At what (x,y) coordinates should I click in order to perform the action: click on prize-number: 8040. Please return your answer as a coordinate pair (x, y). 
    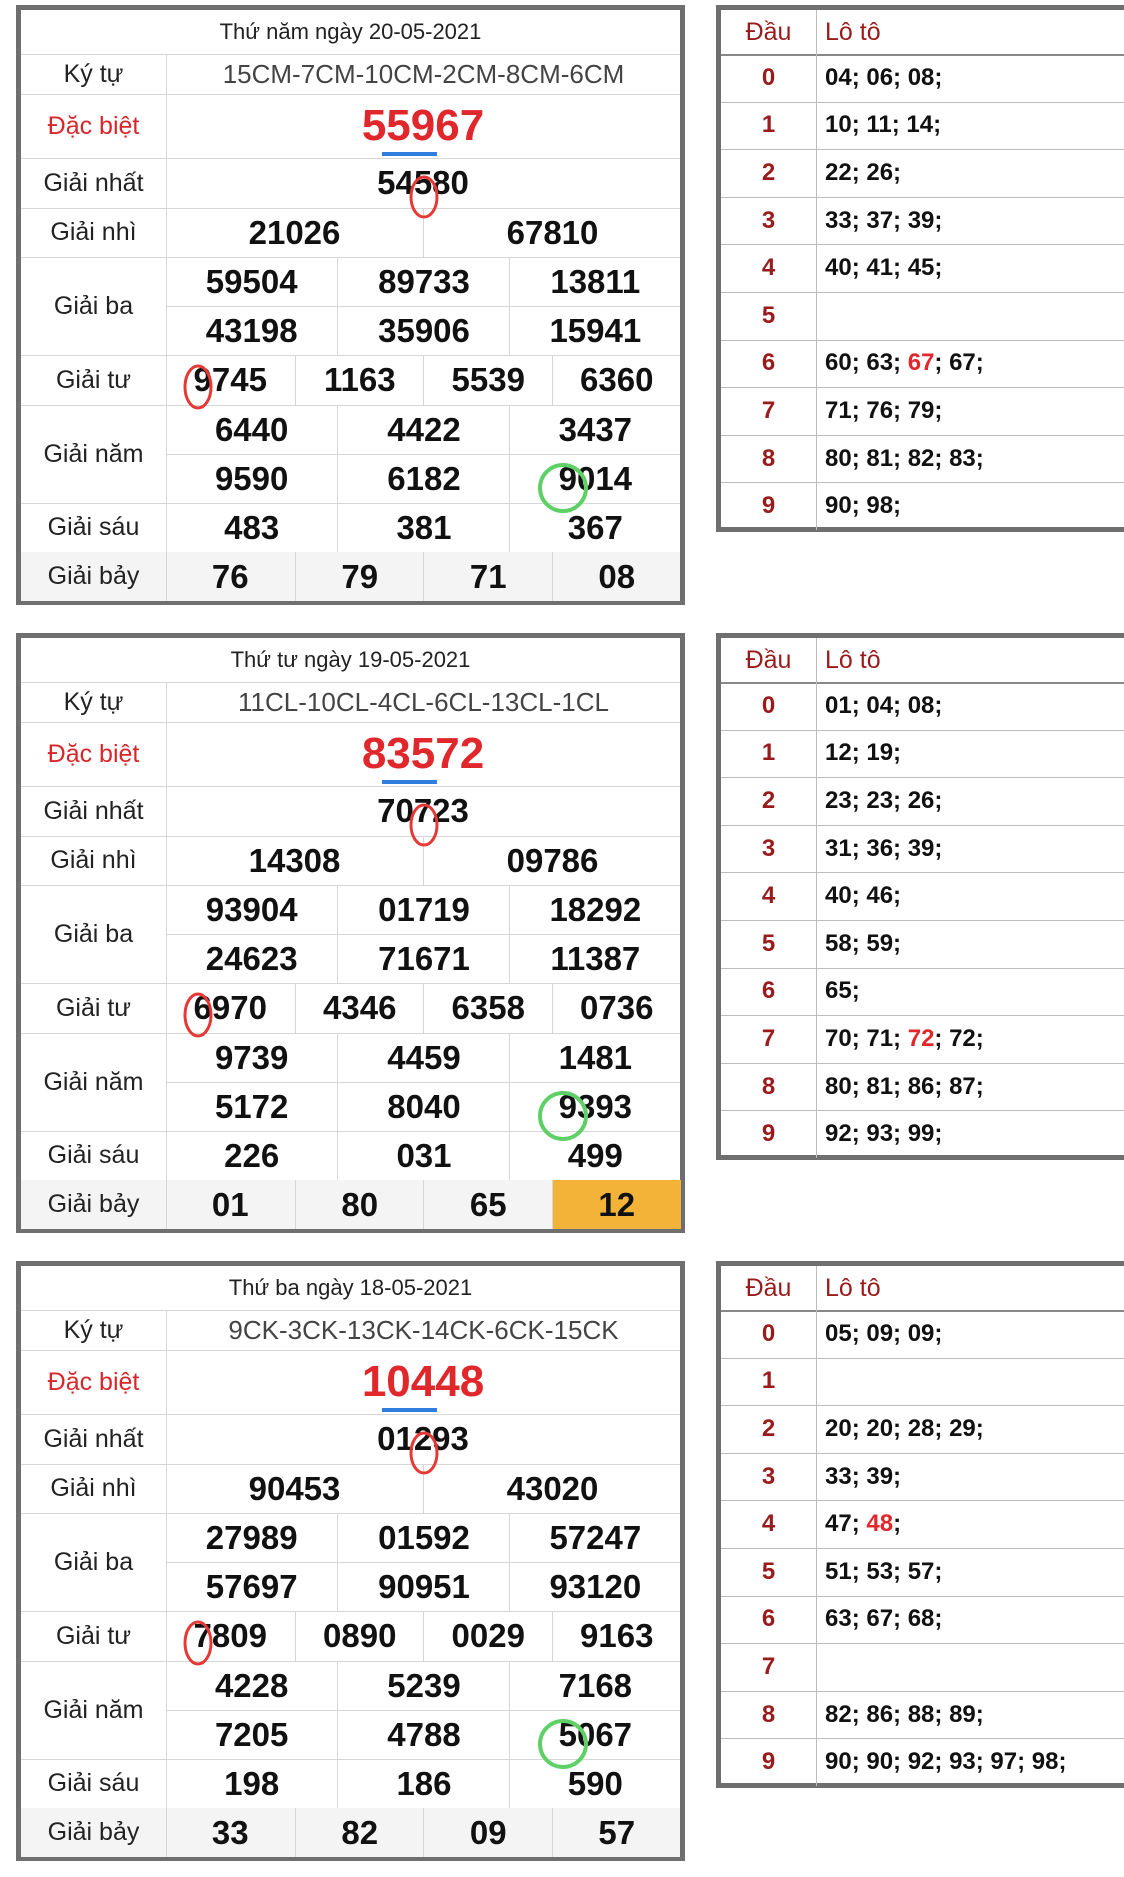
    Looking at the image, I should click on (423, 1106).